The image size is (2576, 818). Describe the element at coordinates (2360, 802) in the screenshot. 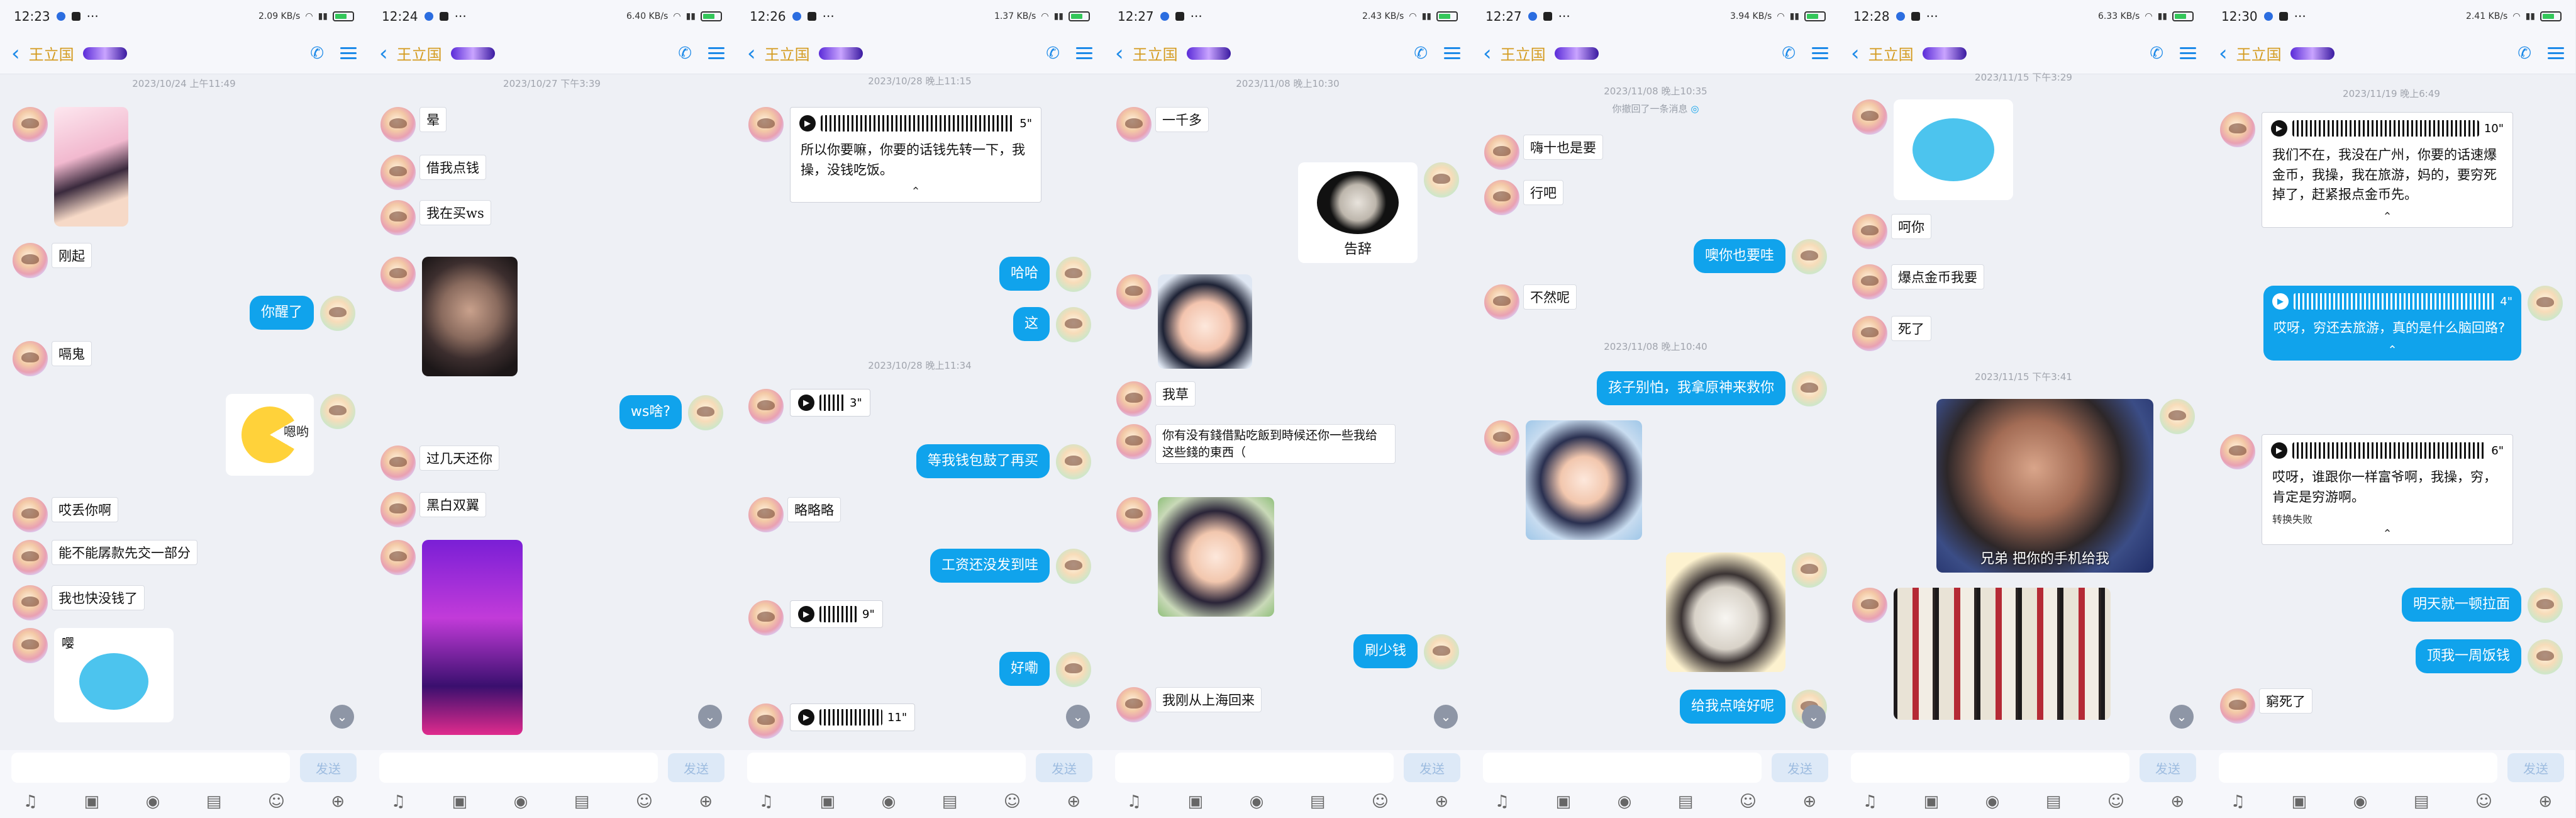

I see `camera-icon: ◉` at that location.